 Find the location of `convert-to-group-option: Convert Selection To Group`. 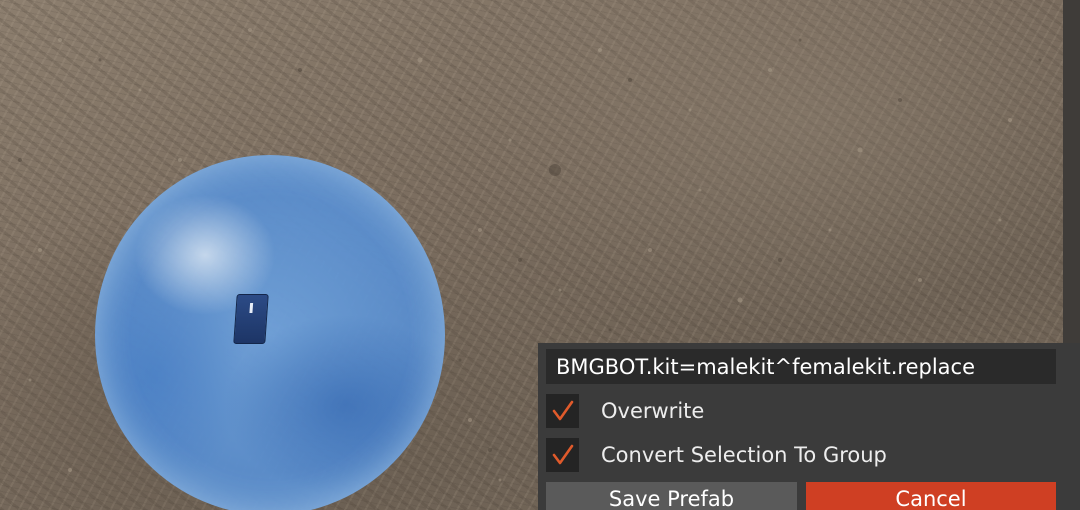

convert-to-group-option: Convert Selection To Group is located at coordinates (716, 455).